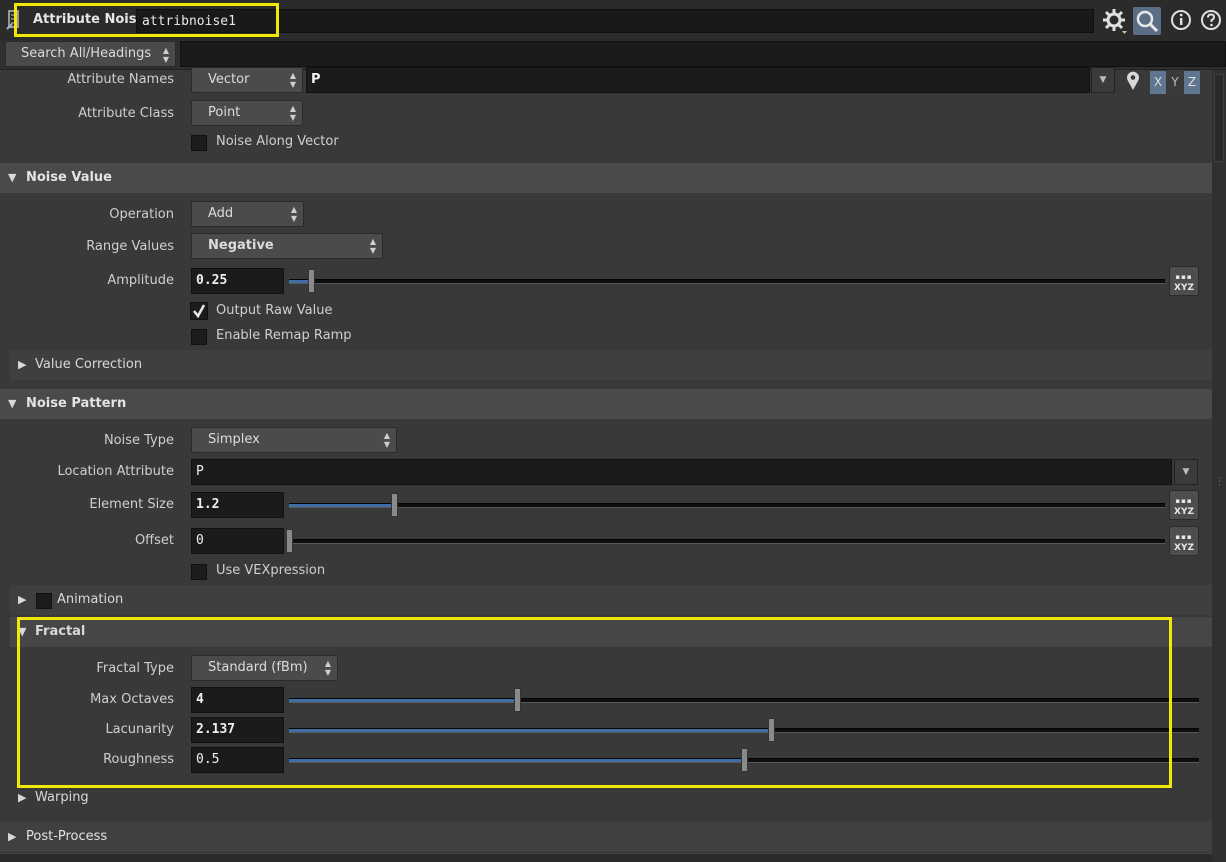 The width and height of the screenshot is (1226, 862). I want to click on range-values-menu: Negative ▲ ▼, so click(287, 246).